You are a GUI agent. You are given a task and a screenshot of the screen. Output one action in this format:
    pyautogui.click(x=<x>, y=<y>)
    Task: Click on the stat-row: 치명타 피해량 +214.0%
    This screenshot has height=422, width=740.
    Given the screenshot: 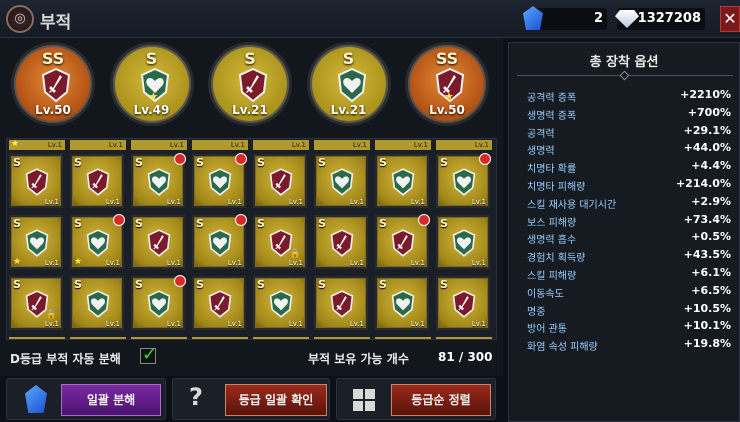 What is the action you would take?
    pyautogui.click(x=625, y=185)
    